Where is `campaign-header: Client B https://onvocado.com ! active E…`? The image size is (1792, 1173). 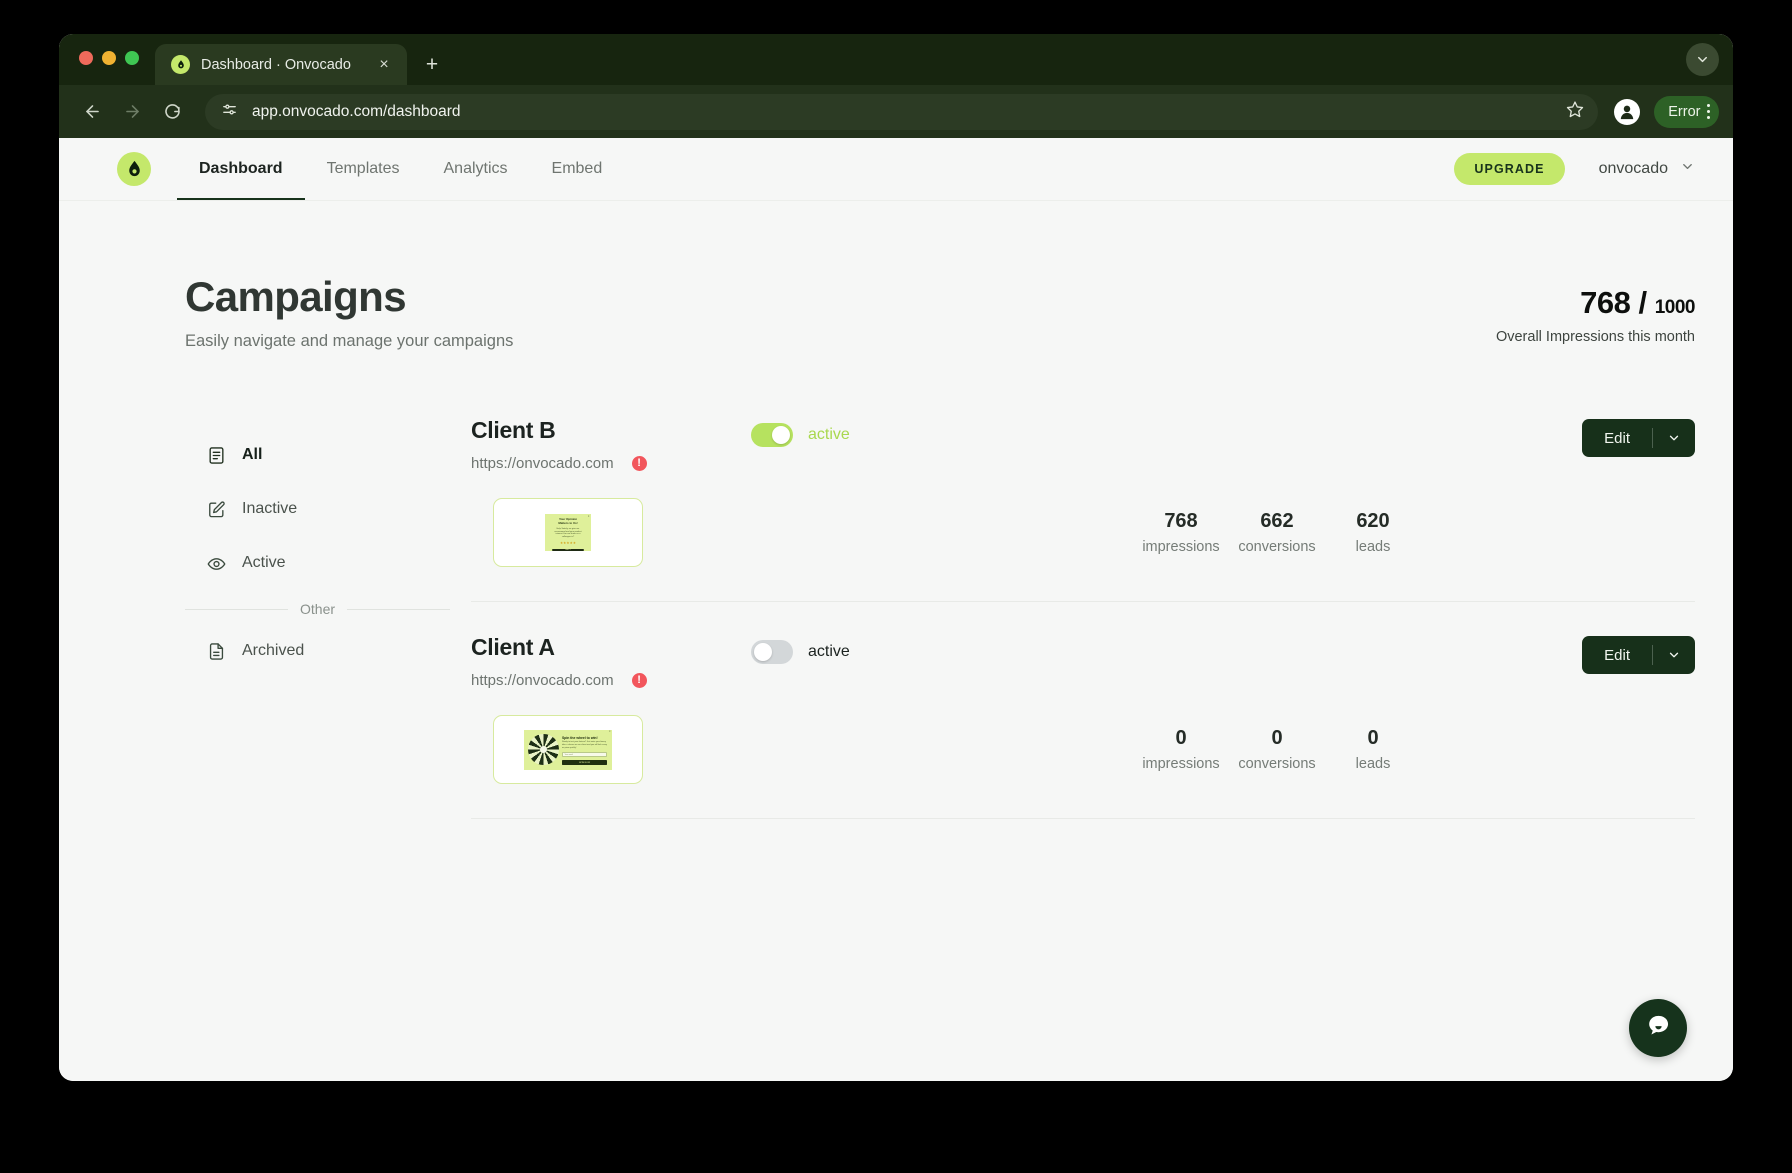
campaign-header: Client B https://onvocado.com ! active E… is located at coordinates (1083, 444).